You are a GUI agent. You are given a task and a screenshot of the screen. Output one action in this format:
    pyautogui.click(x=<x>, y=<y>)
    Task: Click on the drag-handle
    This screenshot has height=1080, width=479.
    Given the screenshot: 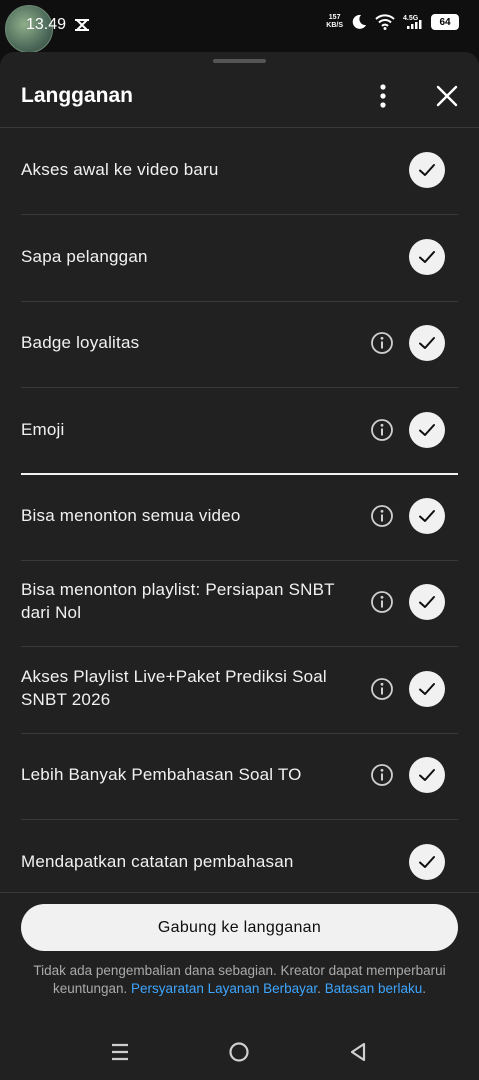 What is the action you would take?
    pyautogui.click(x=239, y=61)
    